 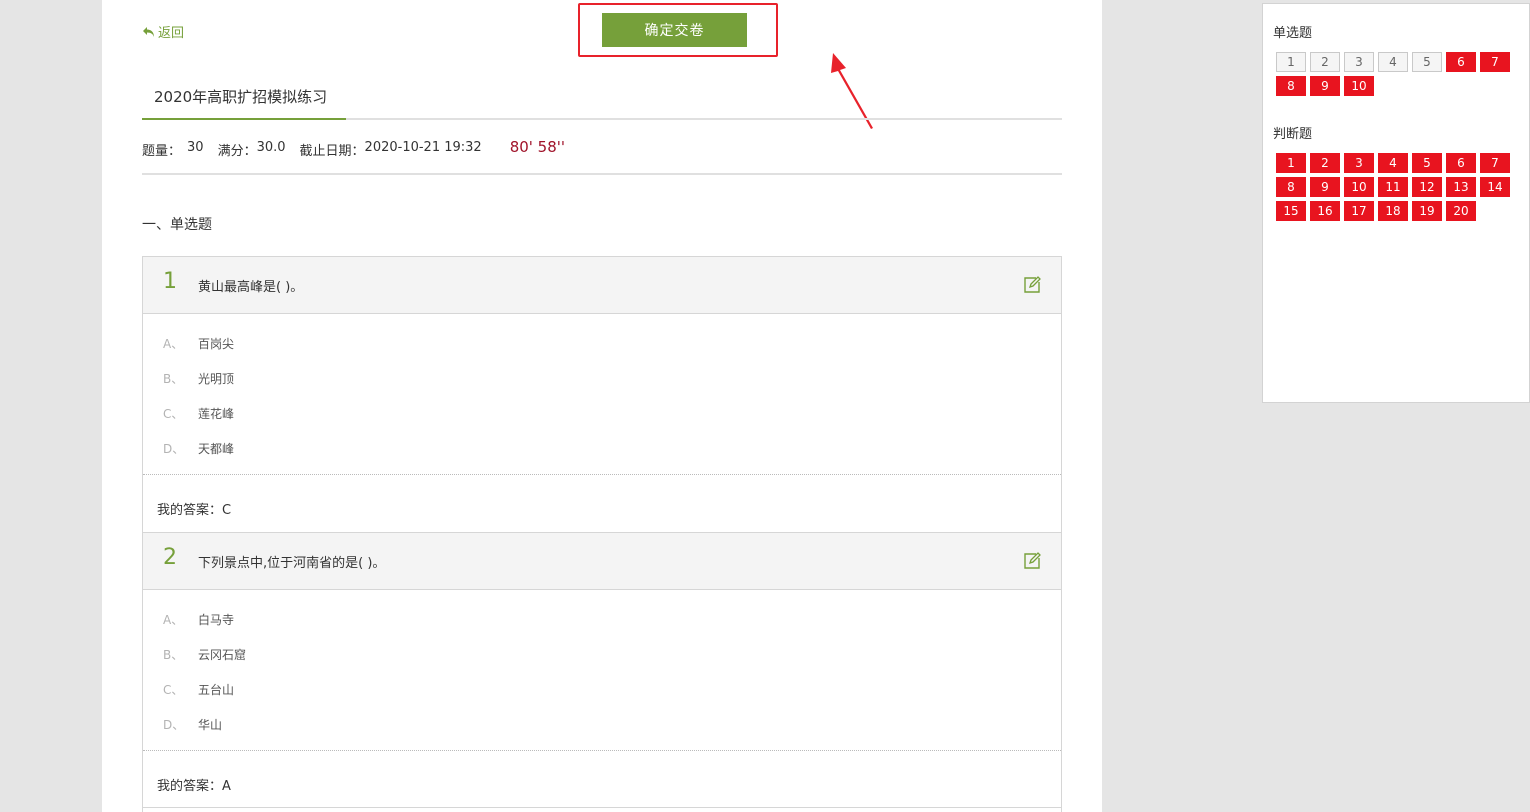 What do you see at coordinates (602, 724) in the screenshot?
I see `option-d: D、 华山` at bounding box center [602, 724].